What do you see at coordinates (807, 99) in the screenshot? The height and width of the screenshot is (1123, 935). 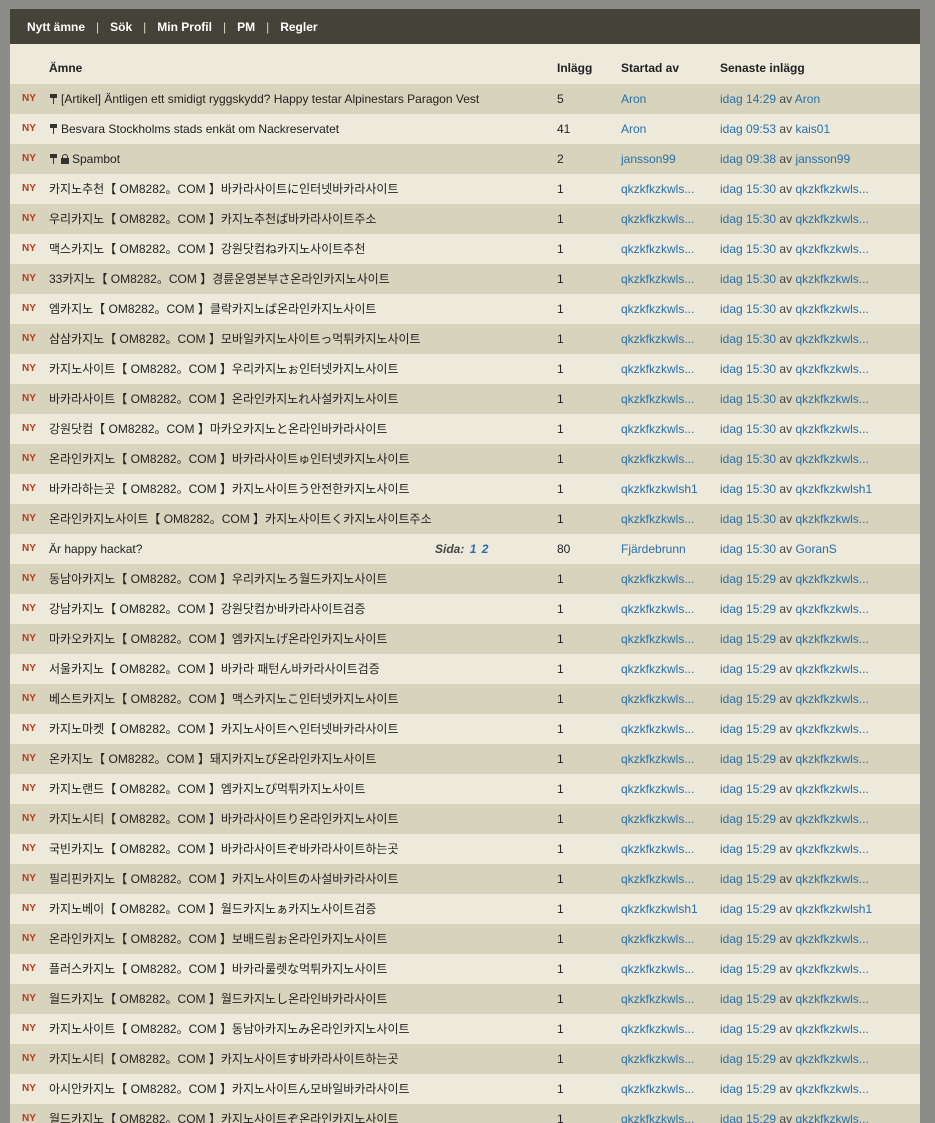 I see `latest-post-author-link: Aron` at bounding box center [807, 99].